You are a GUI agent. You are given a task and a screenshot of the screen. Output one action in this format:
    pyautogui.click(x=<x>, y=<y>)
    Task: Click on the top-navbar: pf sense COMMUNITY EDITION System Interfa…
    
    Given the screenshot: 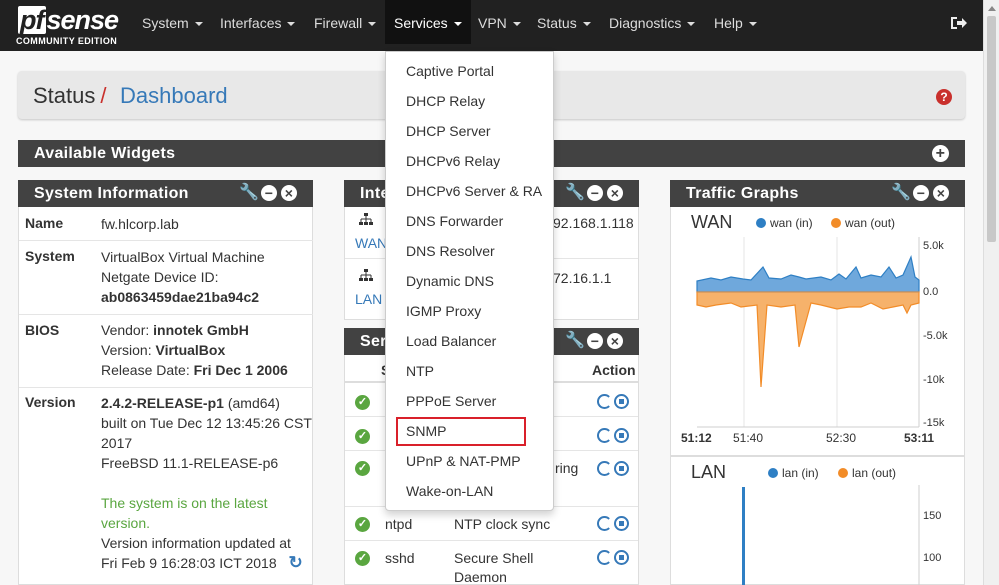 What is the action you would take?
    pyautogui.click(x=491, y=25)
    